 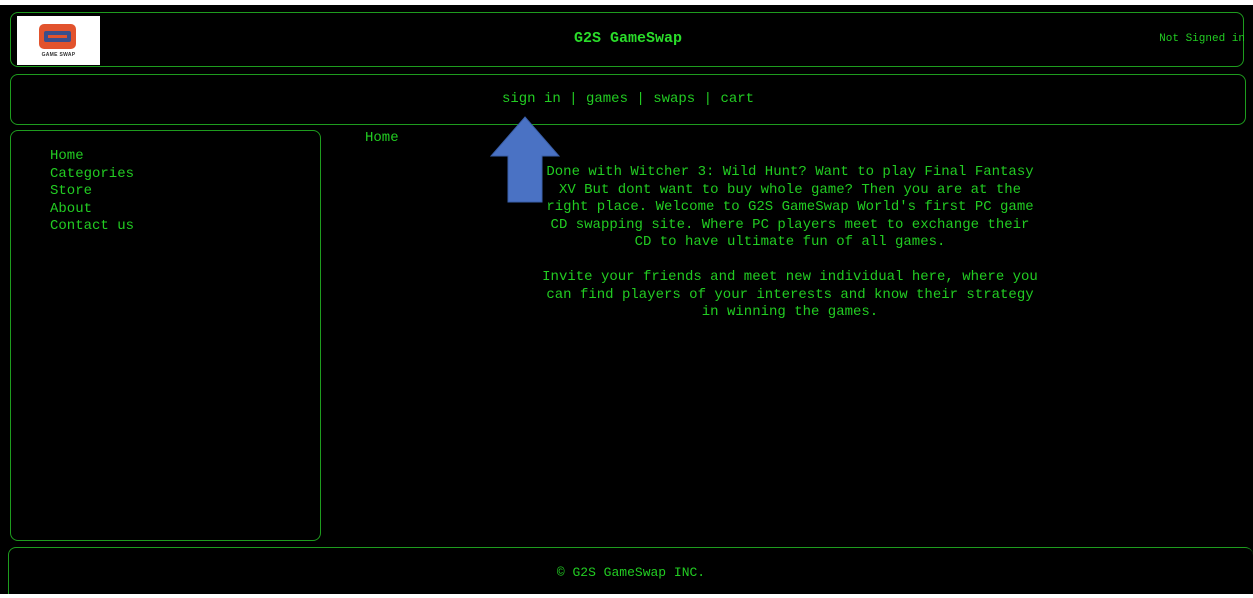 What do you see at coordinates (531, 99) in the screenshot?
I see `nav-sign-in: sign in` at bounding box center [531, 99].